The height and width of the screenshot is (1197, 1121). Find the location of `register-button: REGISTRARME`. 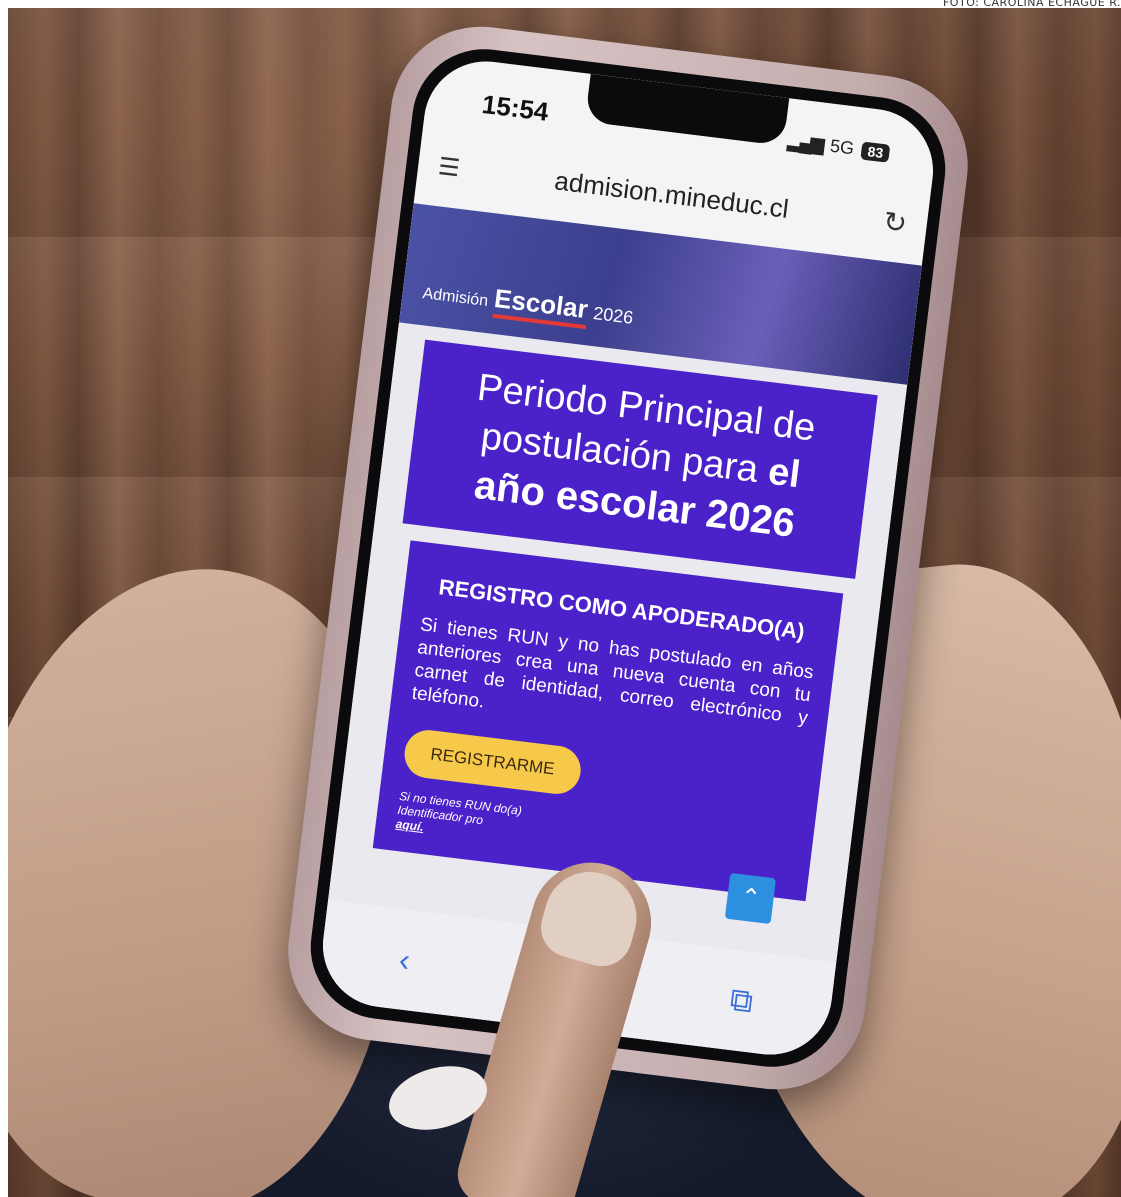

register-button: REGISTRARME is located at coordinates (492, 761).